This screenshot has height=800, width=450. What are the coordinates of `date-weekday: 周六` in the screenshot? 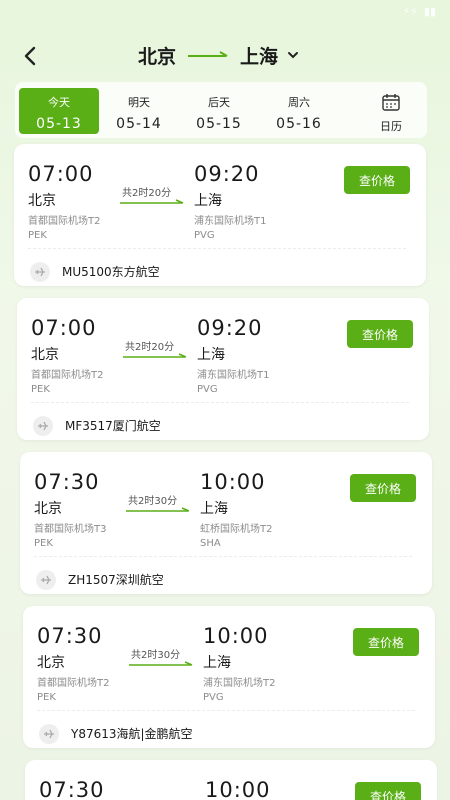 It's located at (299, 102).